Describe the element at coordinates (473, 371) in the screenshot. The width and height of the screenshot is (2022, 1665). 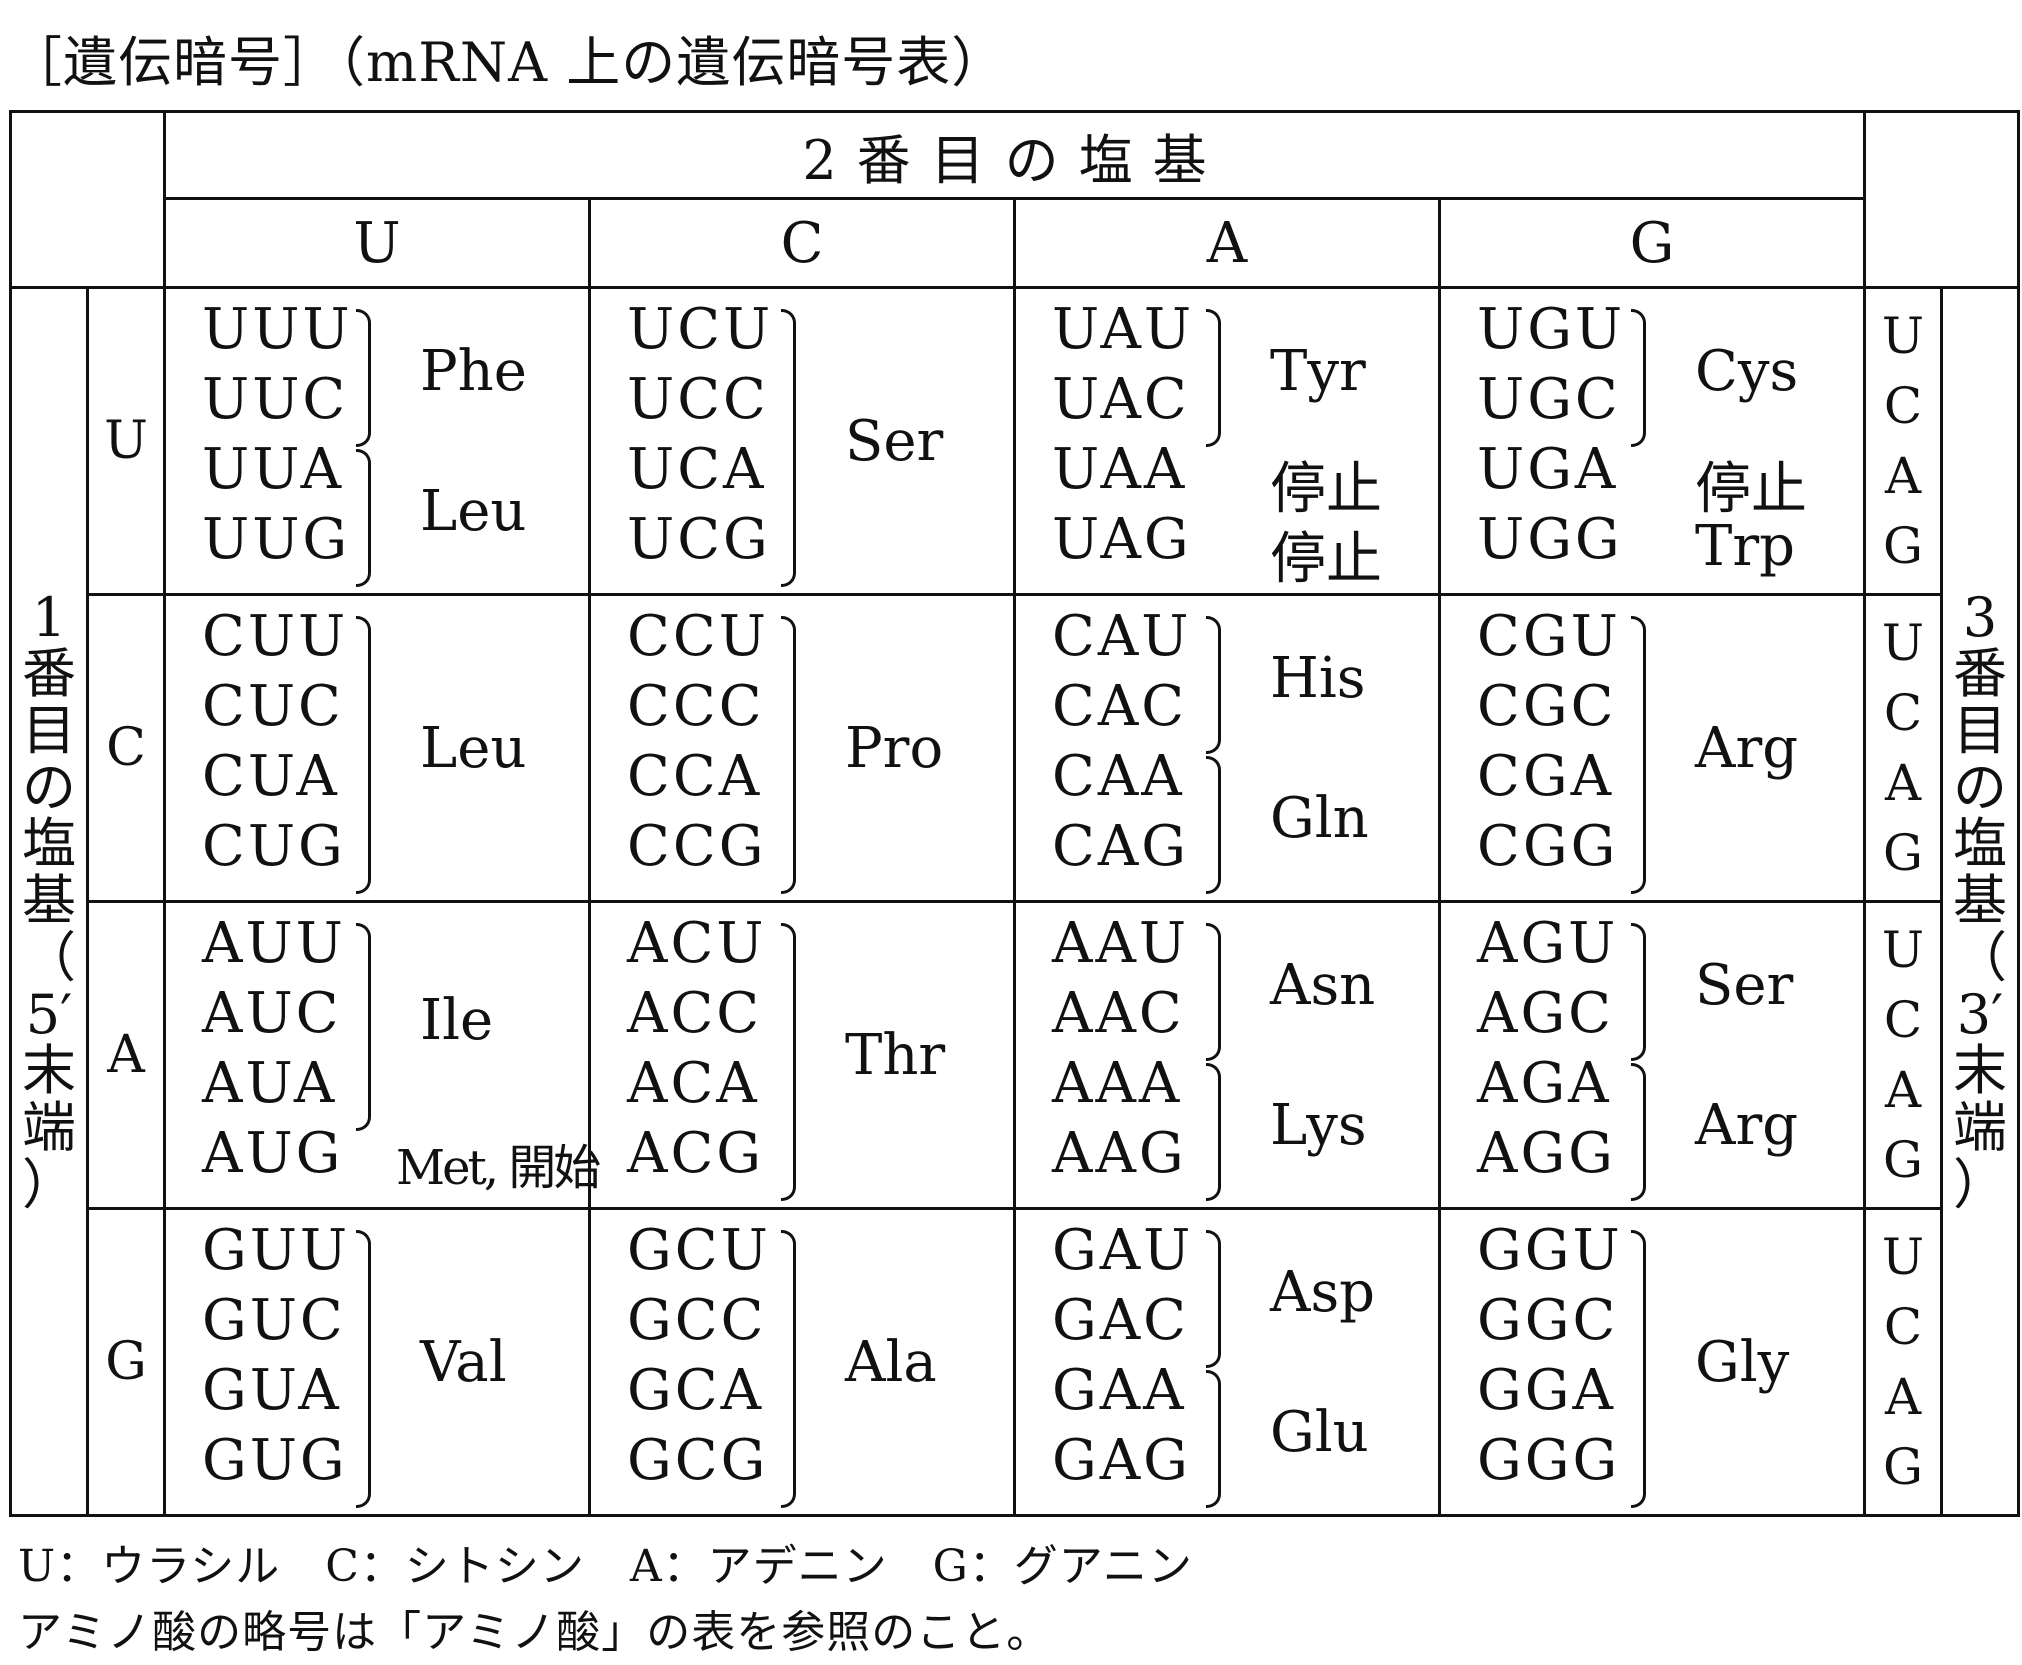
I see `amino-acid-label: Phe` at that location.